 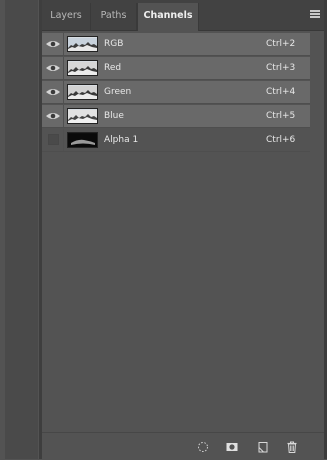 What do you see at coordinates (281, 116) in the screenshot?
I see `channel-shortcut: Ctrl+5` at bounding box center [281, 116].